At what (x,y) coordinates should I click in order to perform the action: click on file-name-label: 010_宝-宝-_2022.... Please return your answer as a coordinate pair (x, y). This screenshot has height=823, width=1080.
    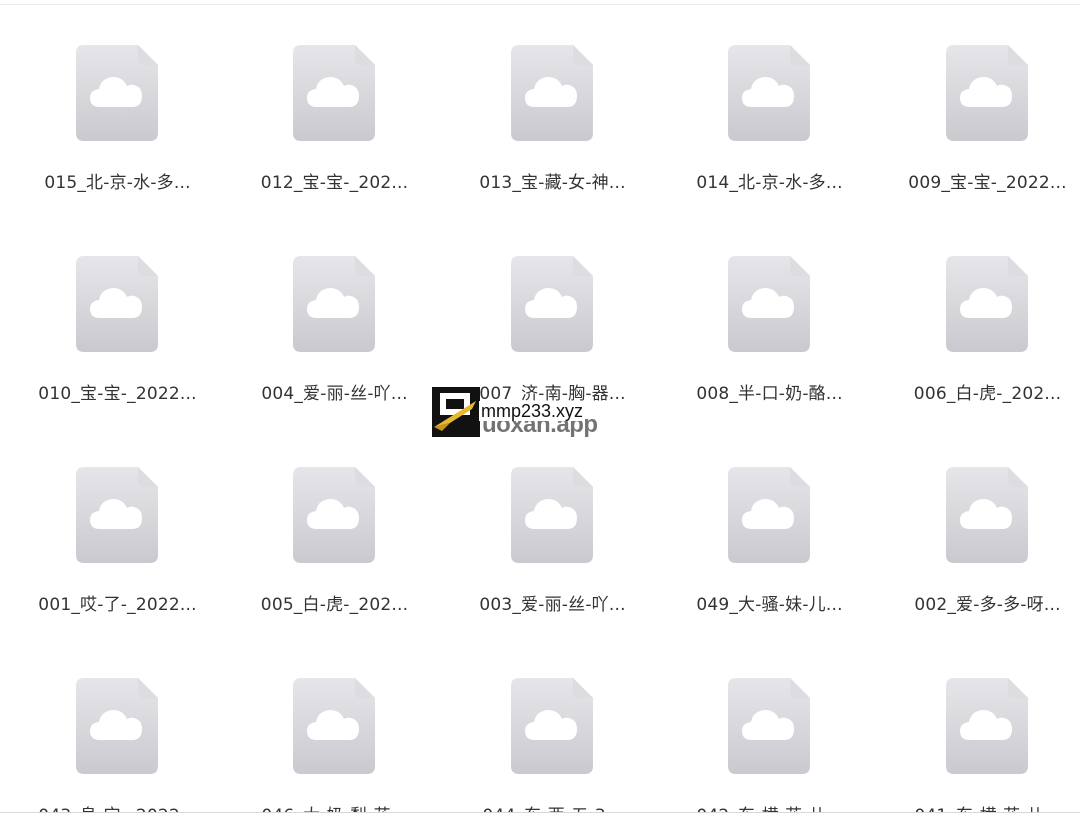
    Looking at the image, I should click on (117, 394).